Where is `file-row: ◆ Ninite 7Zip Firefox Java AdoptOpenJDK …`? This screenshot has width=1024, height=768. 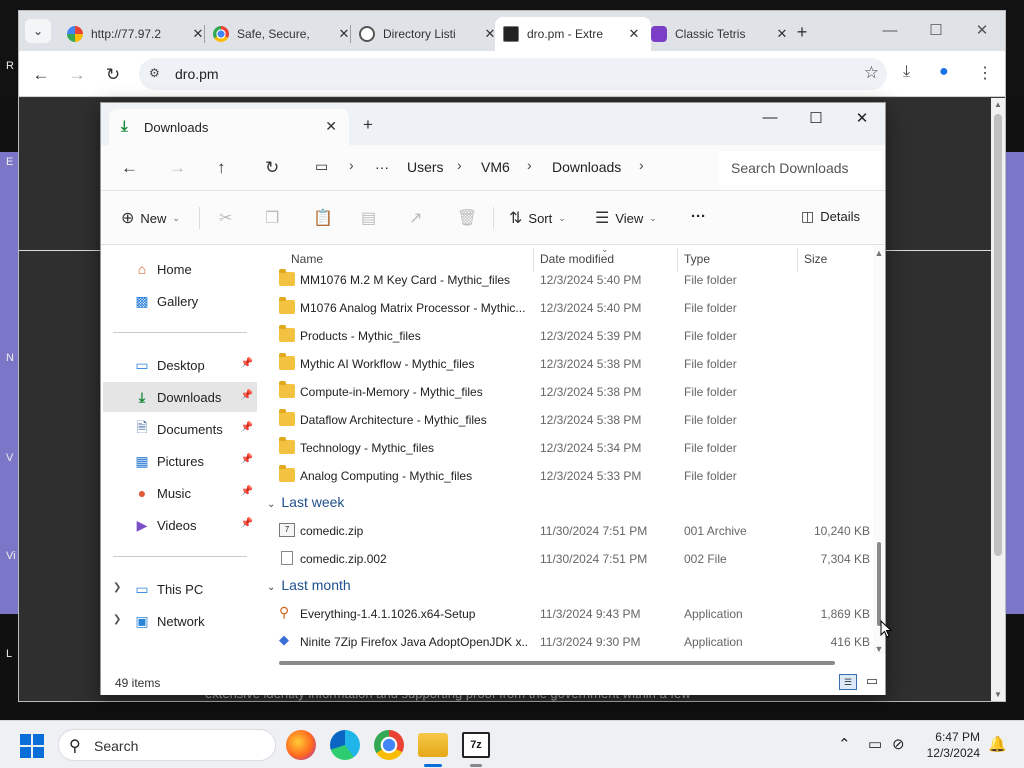
file-row: ◆ Ninite 7Zip Firefox Java AdoptOpenJDK … is located at coordinates (566, 642).